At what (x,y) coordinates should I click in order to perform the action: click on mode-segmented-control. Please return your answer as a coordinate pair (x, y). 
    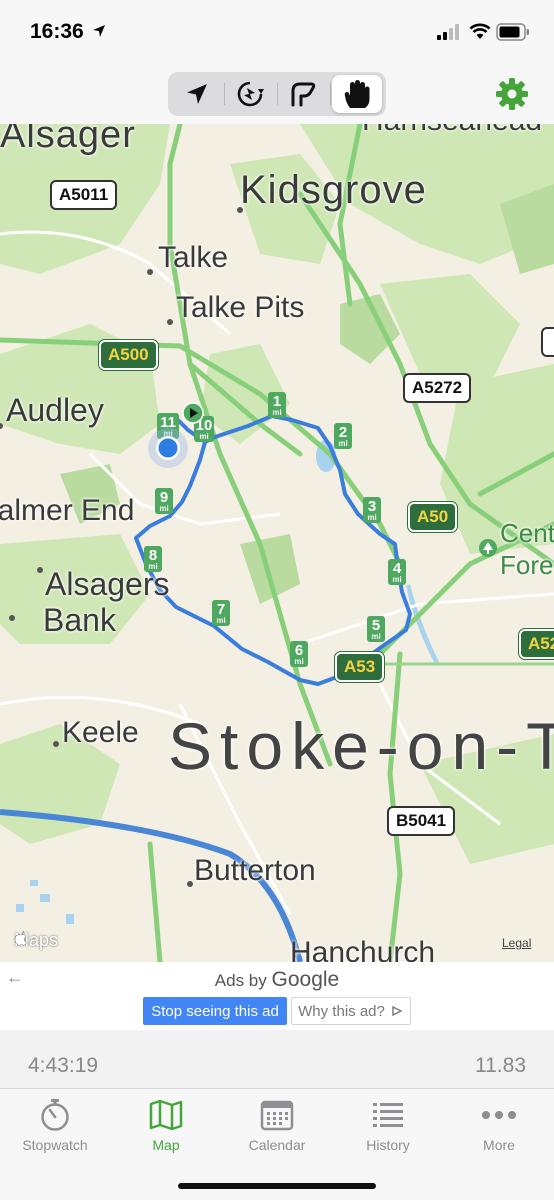
    Looking at the image, I should click on (277, 94).